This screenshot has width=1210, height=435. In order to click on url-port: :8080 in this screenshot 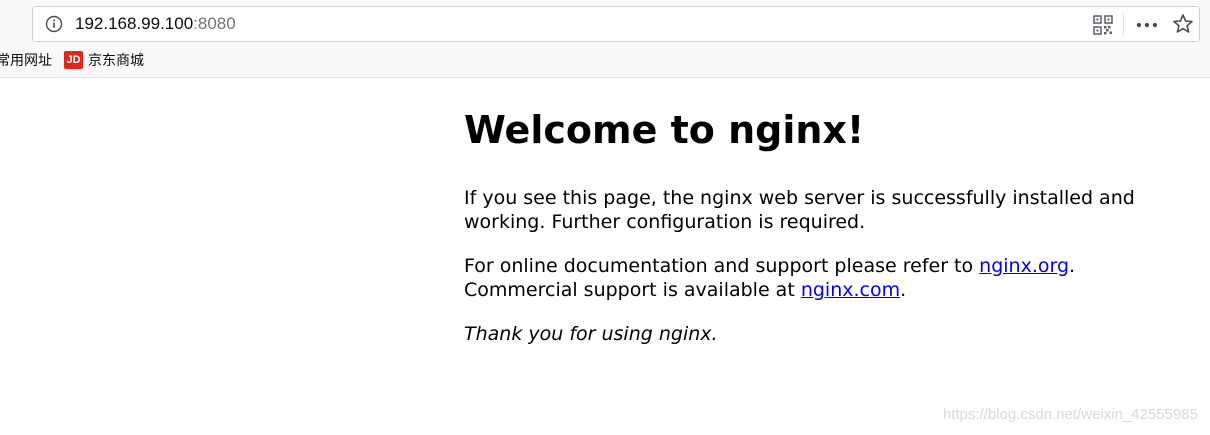, I will do `click(214, 23)`.